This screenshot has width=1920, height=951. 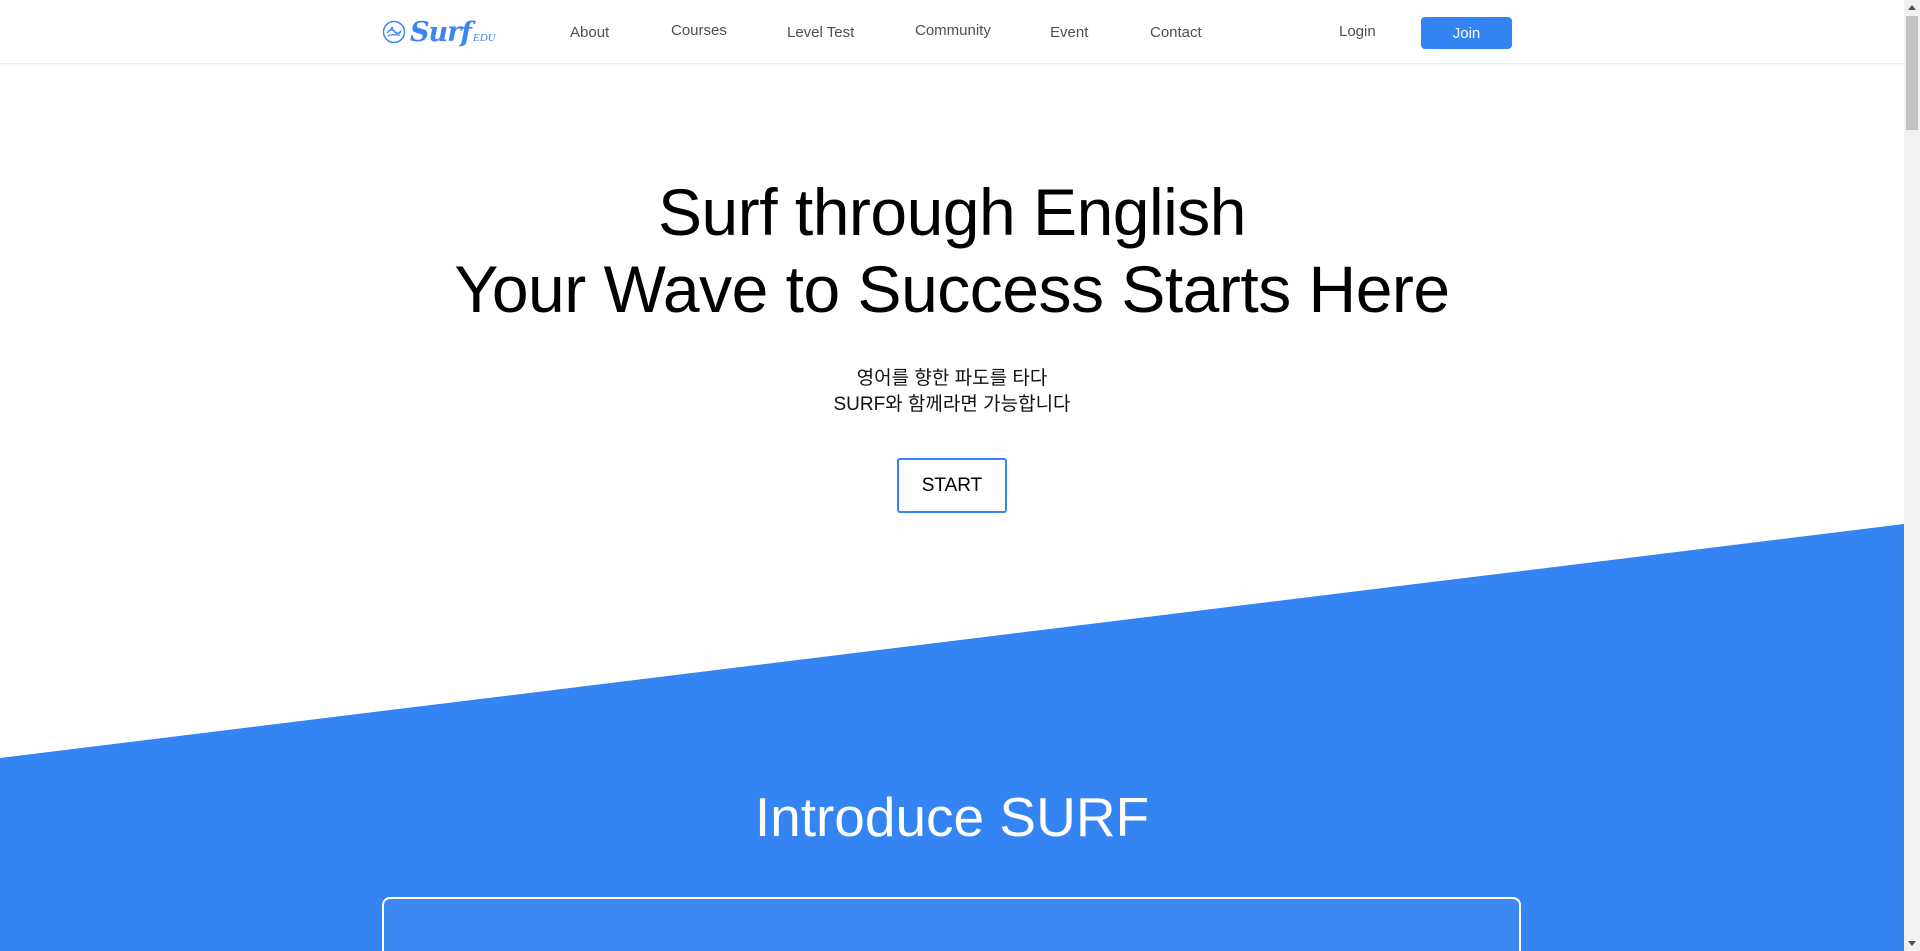 What do you see at coordinates (1912, 943) in the screenshot?
I see `scroll-down-arrow-icon` at bounding box center [1912, 943].